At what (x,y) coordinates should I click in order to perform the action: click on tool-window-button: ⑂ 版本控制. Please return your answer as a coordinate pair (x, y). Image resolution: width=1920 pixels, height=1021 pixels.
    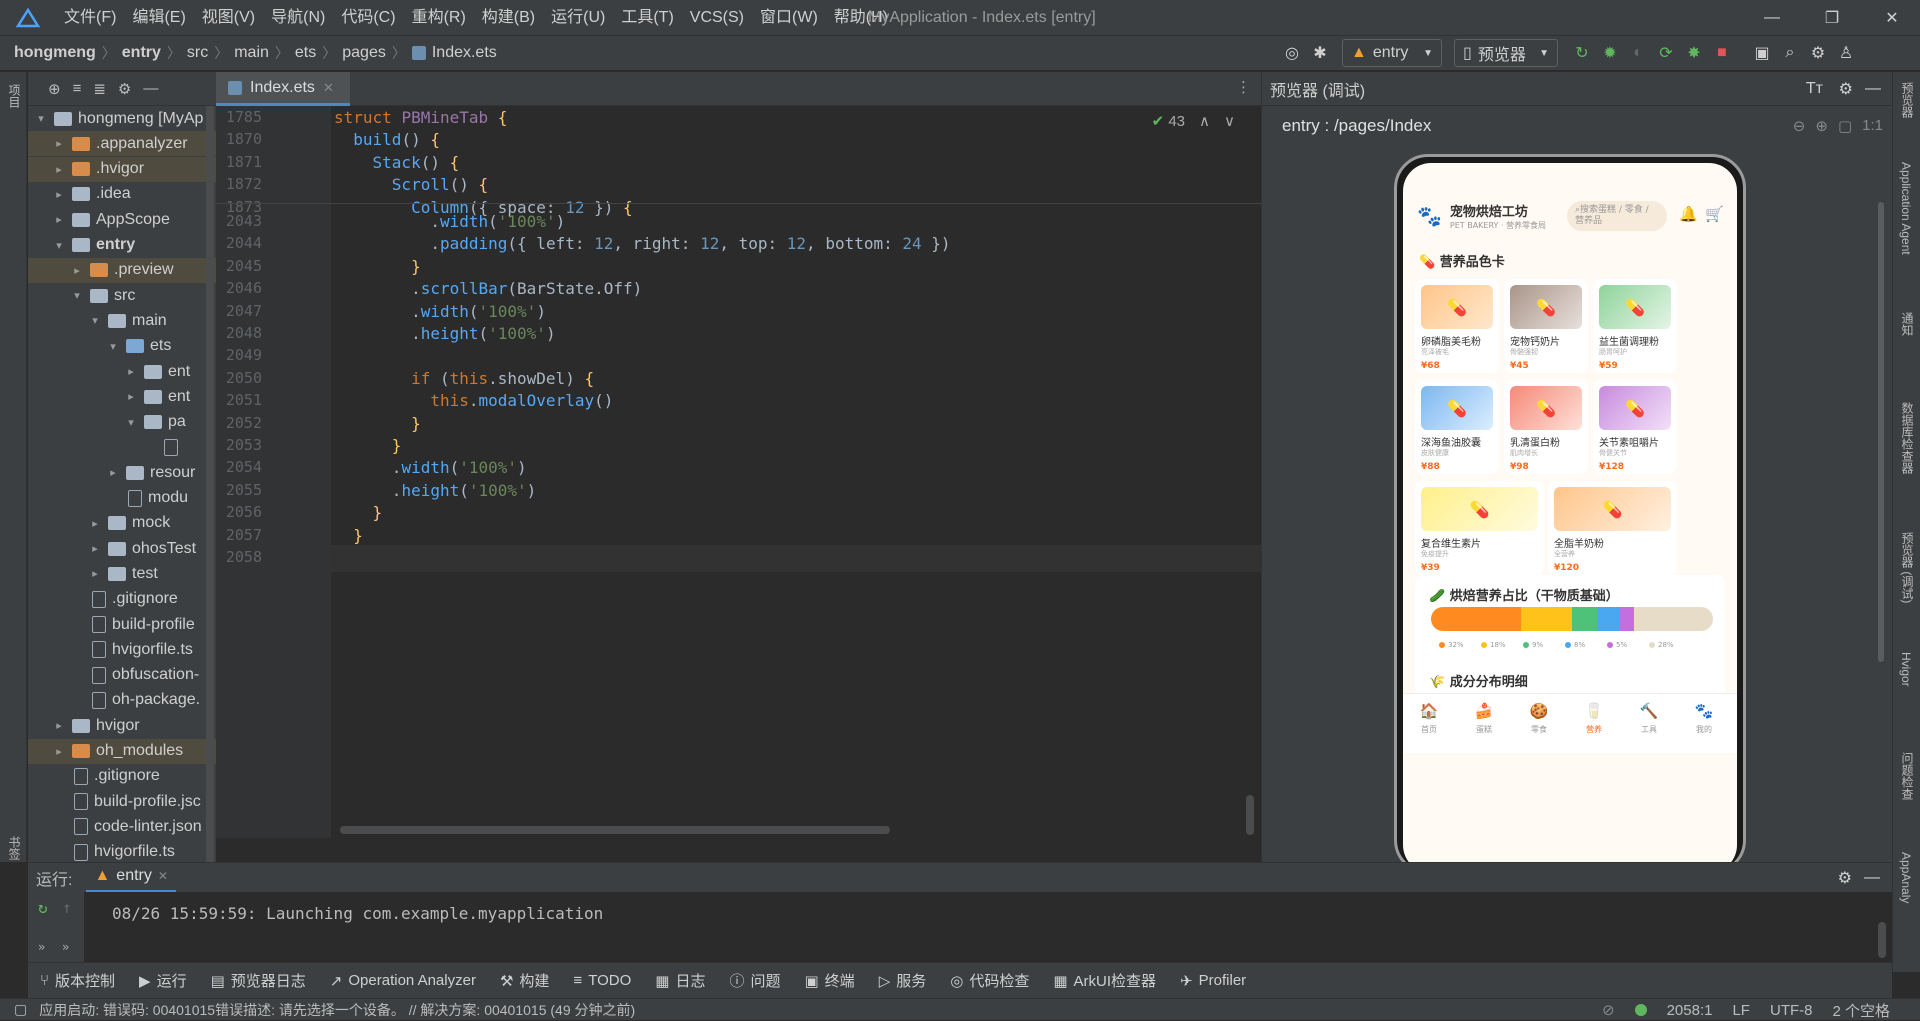
    Looking at the image, I should click on (77, 980).